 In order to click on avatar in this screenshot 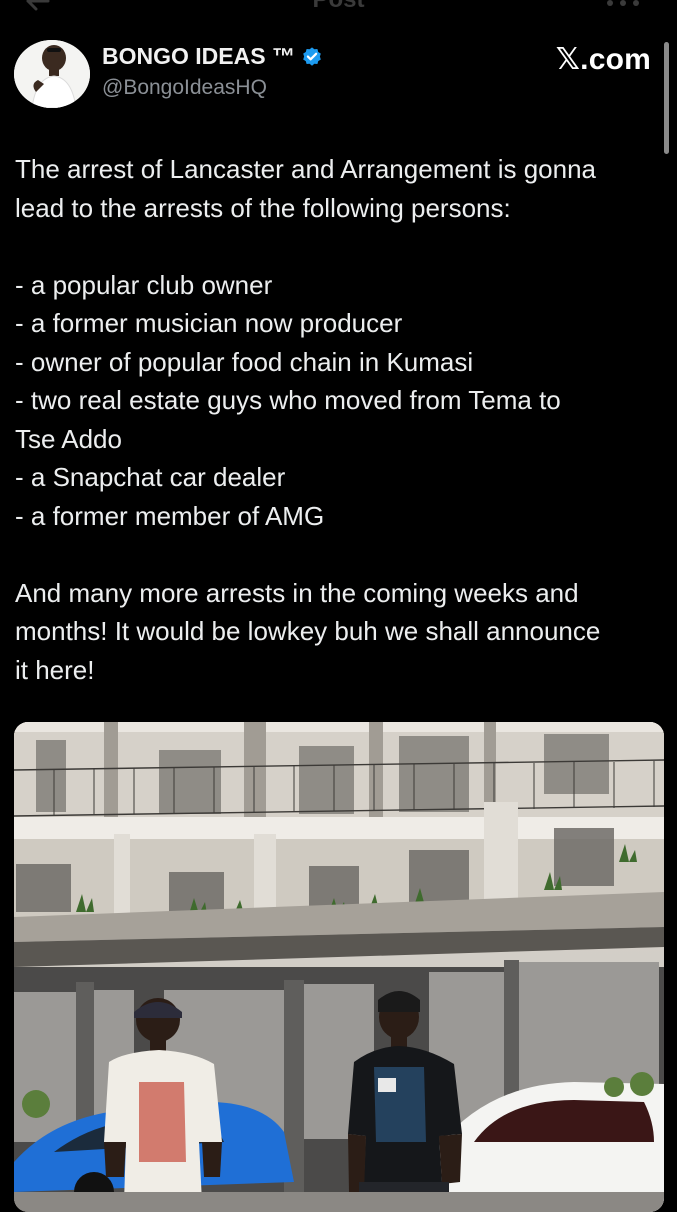, I will do `click(52, 74)`.